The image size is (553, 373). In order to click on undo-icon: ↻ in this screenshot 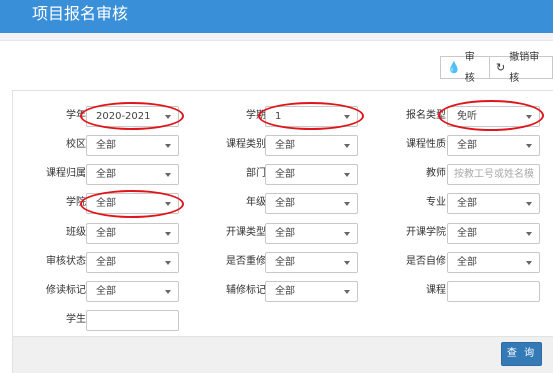, I will do `click(501, 67)`.